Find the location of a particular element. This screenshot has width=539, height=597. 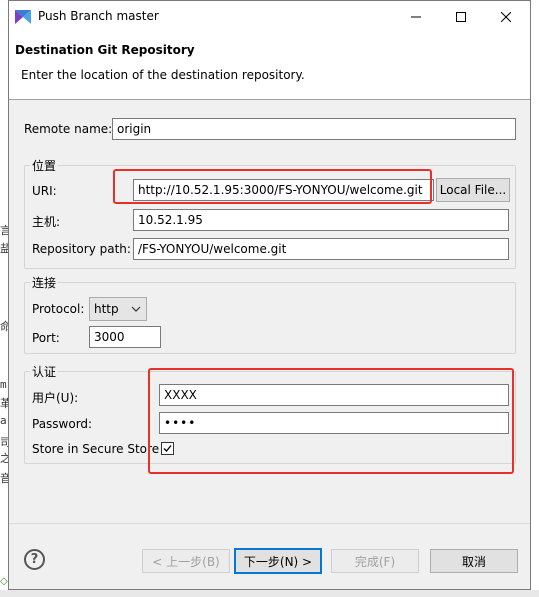

port-label: Port: is located at coordinates (46, 338).